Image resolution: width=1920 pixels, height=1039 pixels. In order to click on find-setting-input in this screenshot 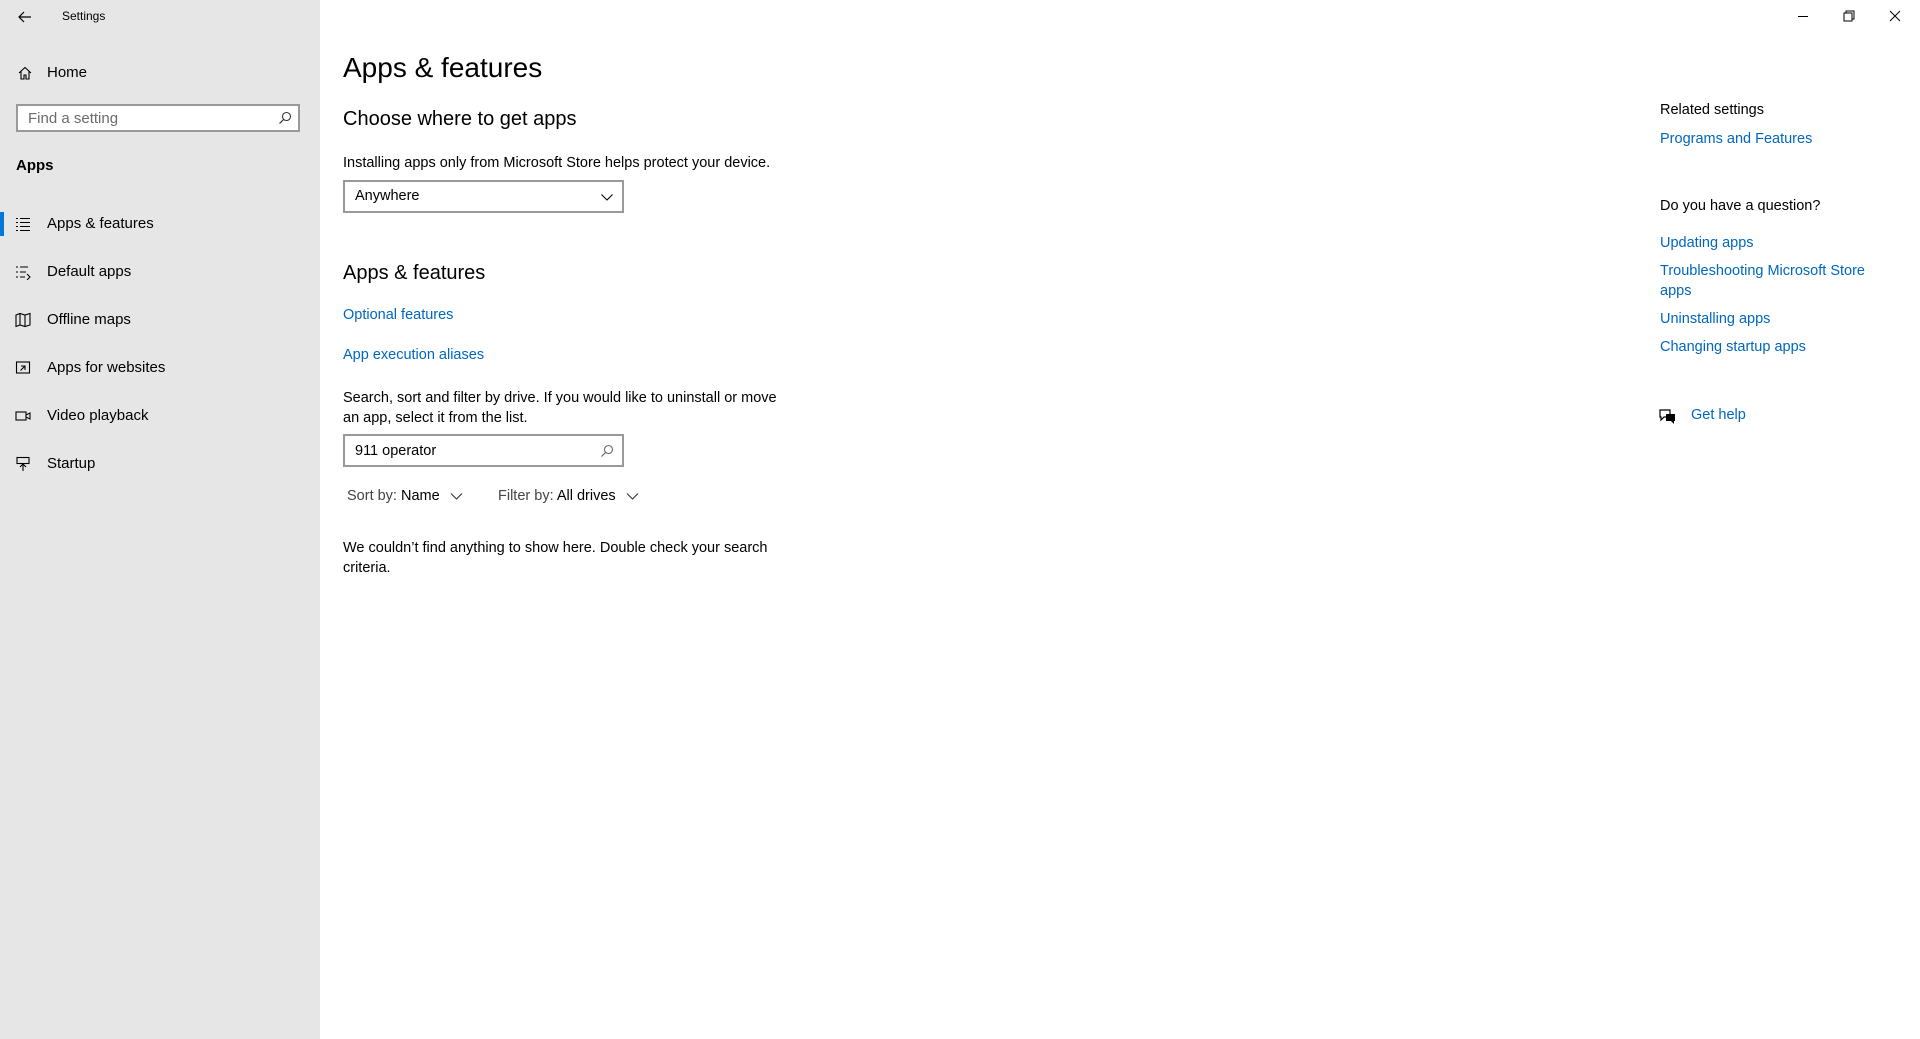, I will do `click(143, 118)`.